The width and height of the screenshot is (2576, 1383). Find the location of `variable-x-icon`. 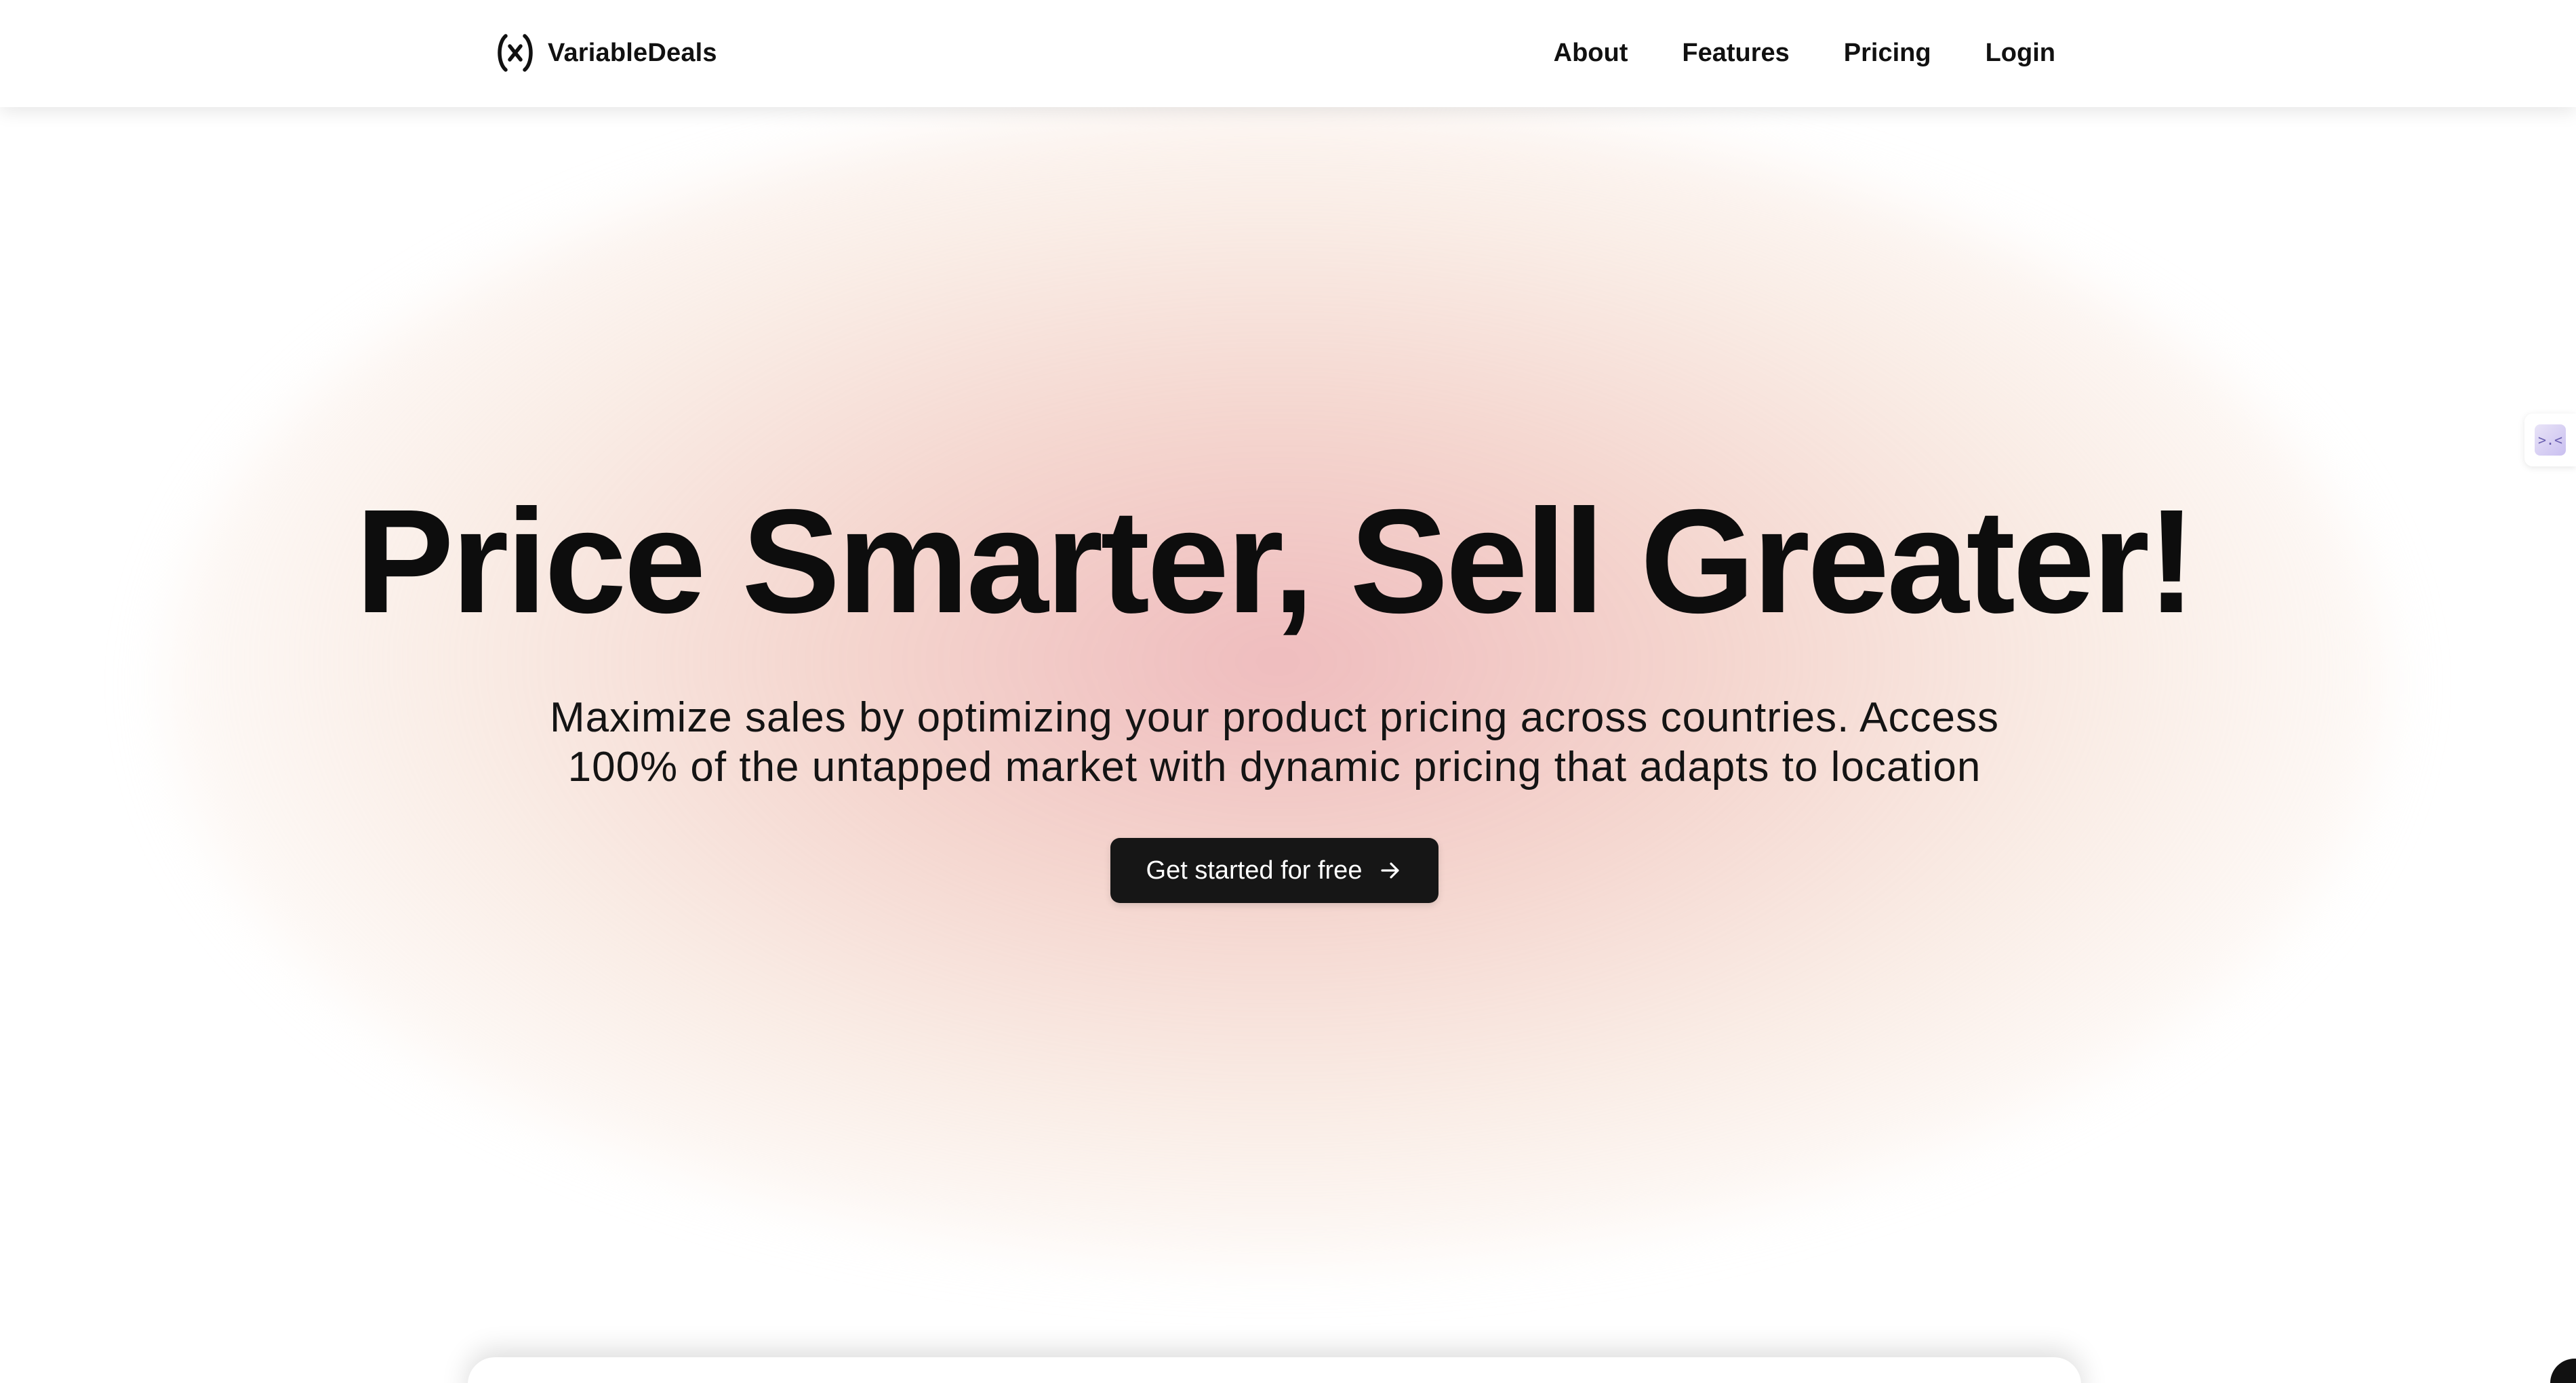

variable-x-icon is located at coordinates (515, 53).